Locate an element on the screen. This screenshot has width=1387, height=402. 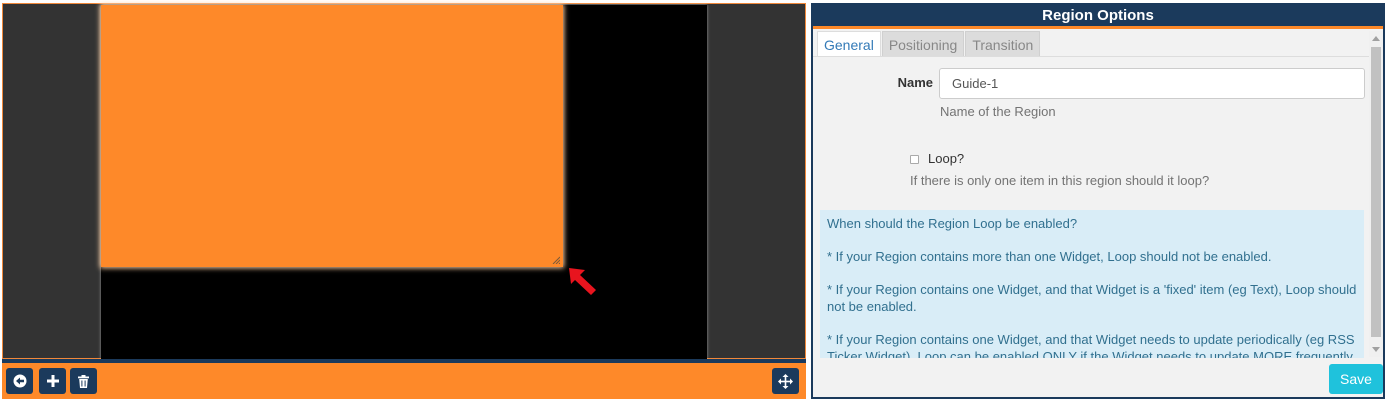
tab-positioning: Positioning is located at coordinates (923, 44).